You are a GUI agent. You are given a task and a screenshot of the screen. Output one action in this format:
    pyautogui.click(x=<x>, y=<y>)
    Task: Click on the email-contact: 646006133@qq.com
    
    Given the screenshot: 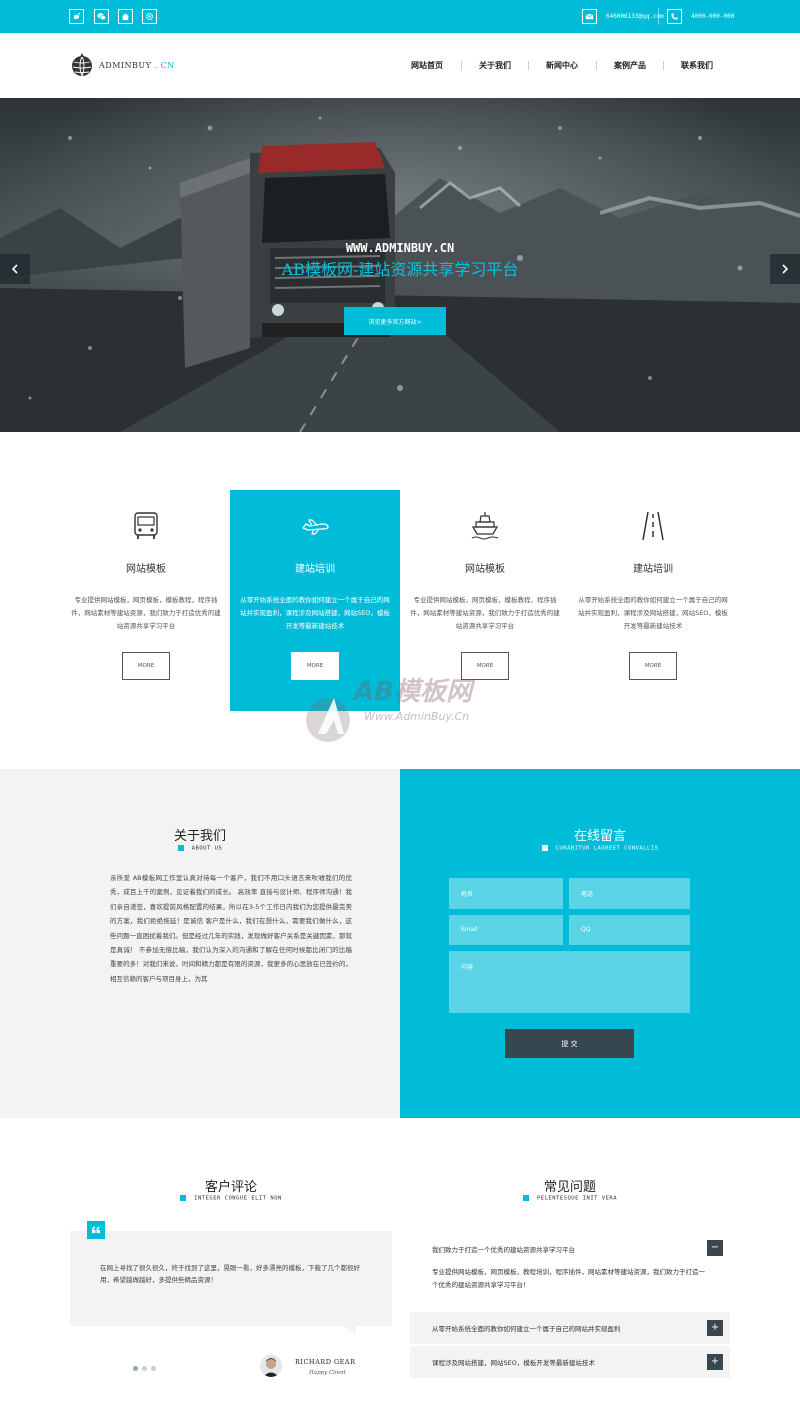 What is the action you would take?
    pyautogui.click(x=623, y=16)
    